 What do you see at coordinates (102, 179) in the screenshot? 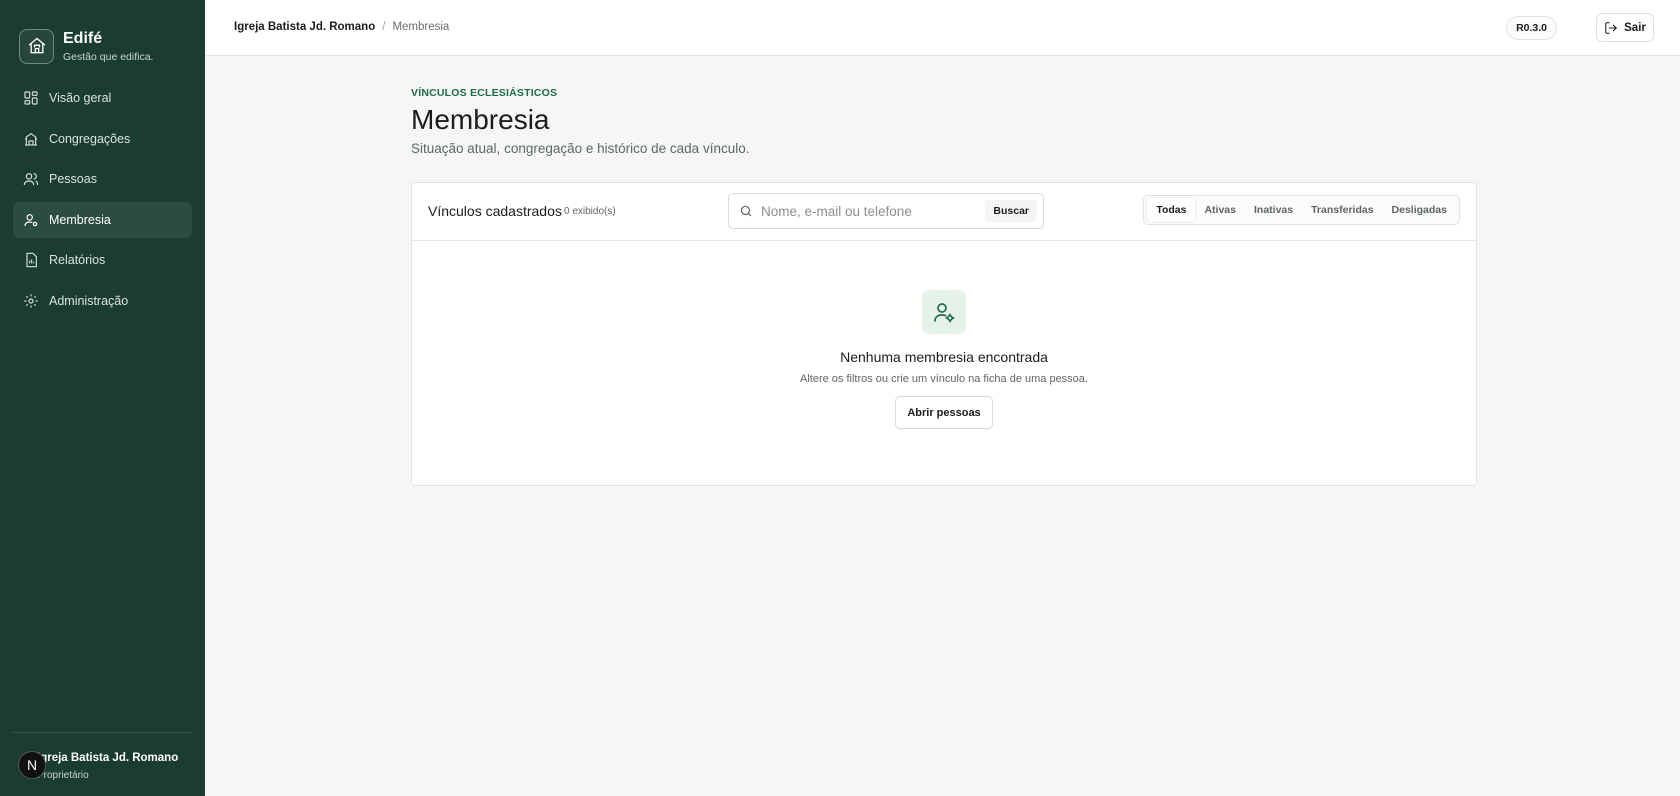
I see `sidebar-item-pessoas: Pessoas` at bounding box center [102, 179].